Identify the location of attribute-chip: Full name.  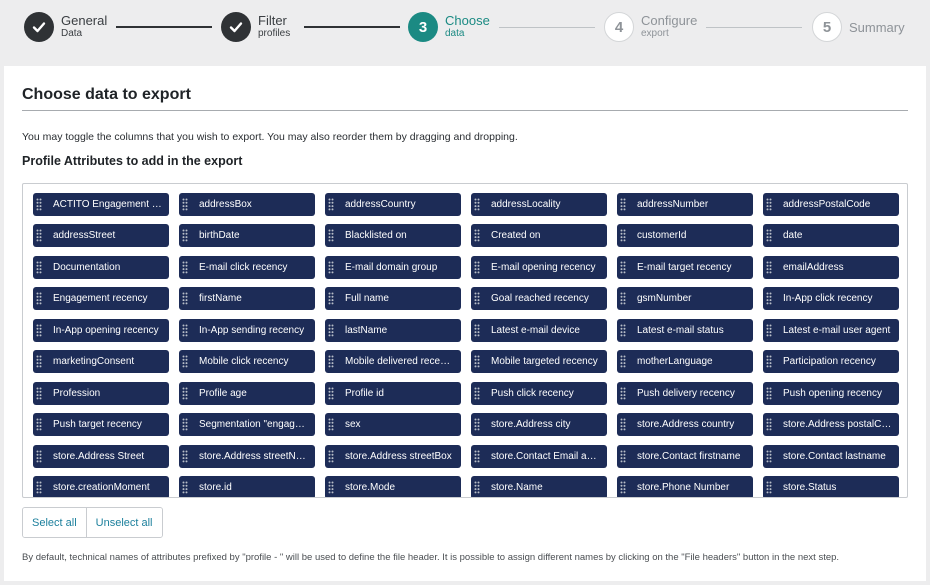
(393, 299).